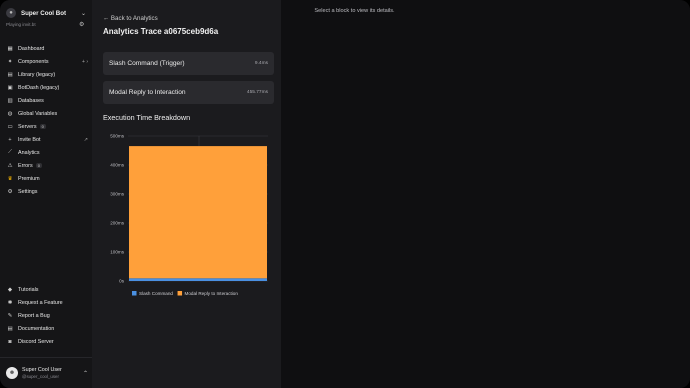  Describe the element at coordinates (161, 31) in the screenshot. I see `page-title: Analytics Trace a0675ceb9d6a` at that location.